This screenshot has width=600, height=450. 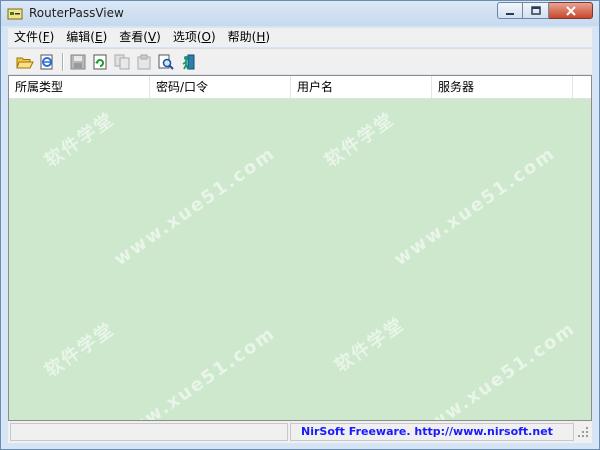 I want to click on open-button, so click(x=25, y=62).